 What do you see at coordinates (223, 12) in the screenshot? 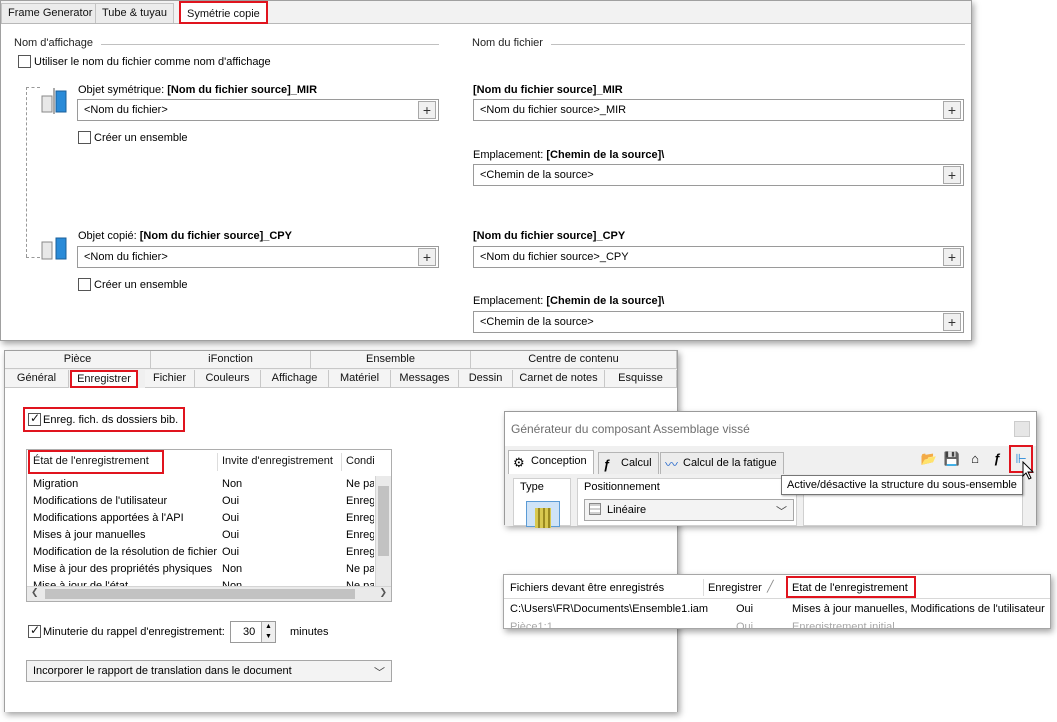
I see `tab-symmetry-copy: Symétrie copie` at bounding box center [223, 12].